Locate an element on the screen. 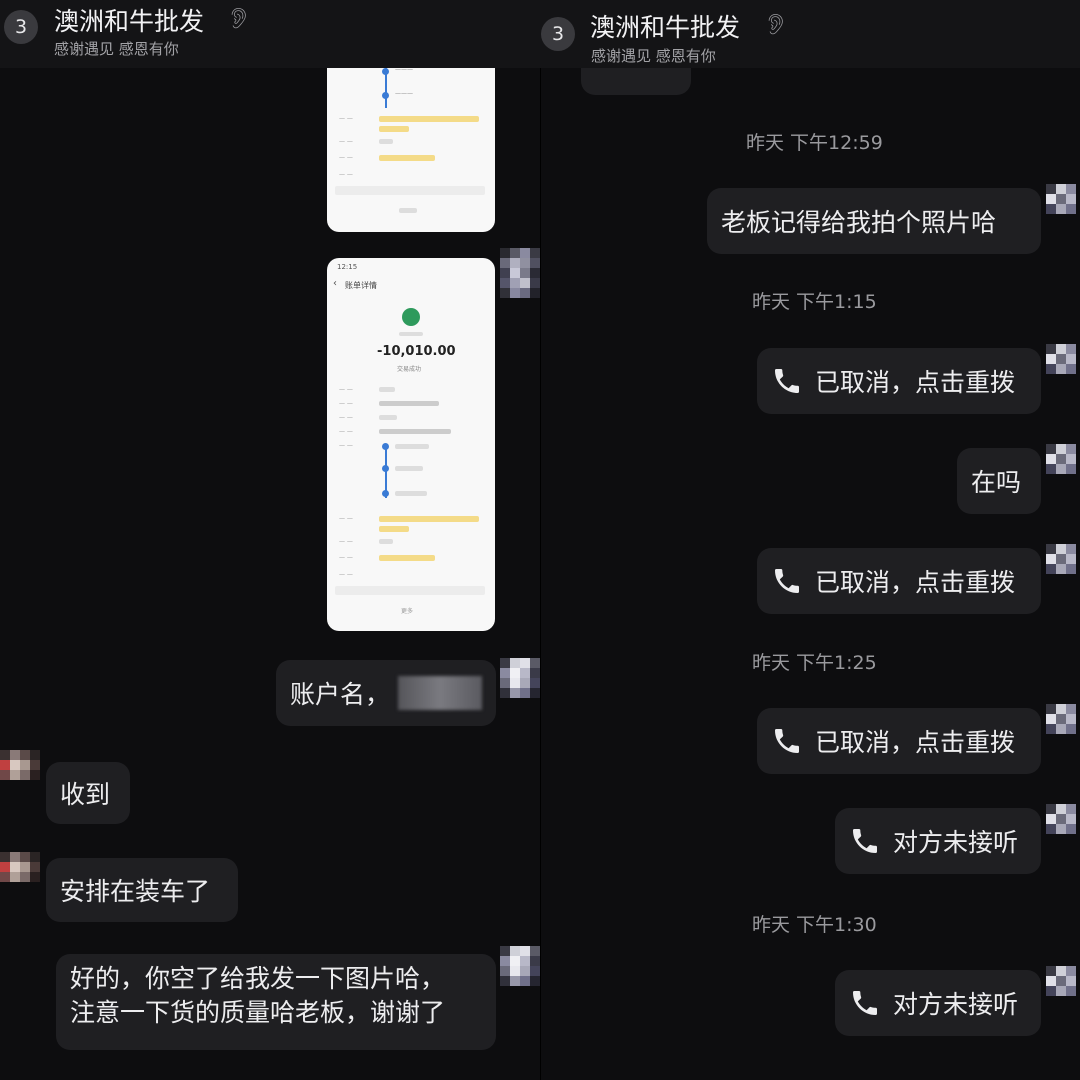  timestamp: 昨天 下午1:30 is located at coordinates (814, 925).